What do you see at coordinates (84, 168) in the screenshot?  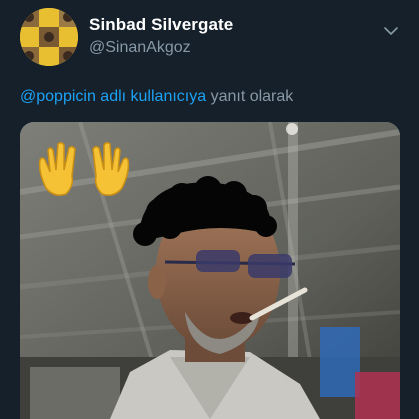 I see `waving-hands-emoji` at bounding box center [84, 168].